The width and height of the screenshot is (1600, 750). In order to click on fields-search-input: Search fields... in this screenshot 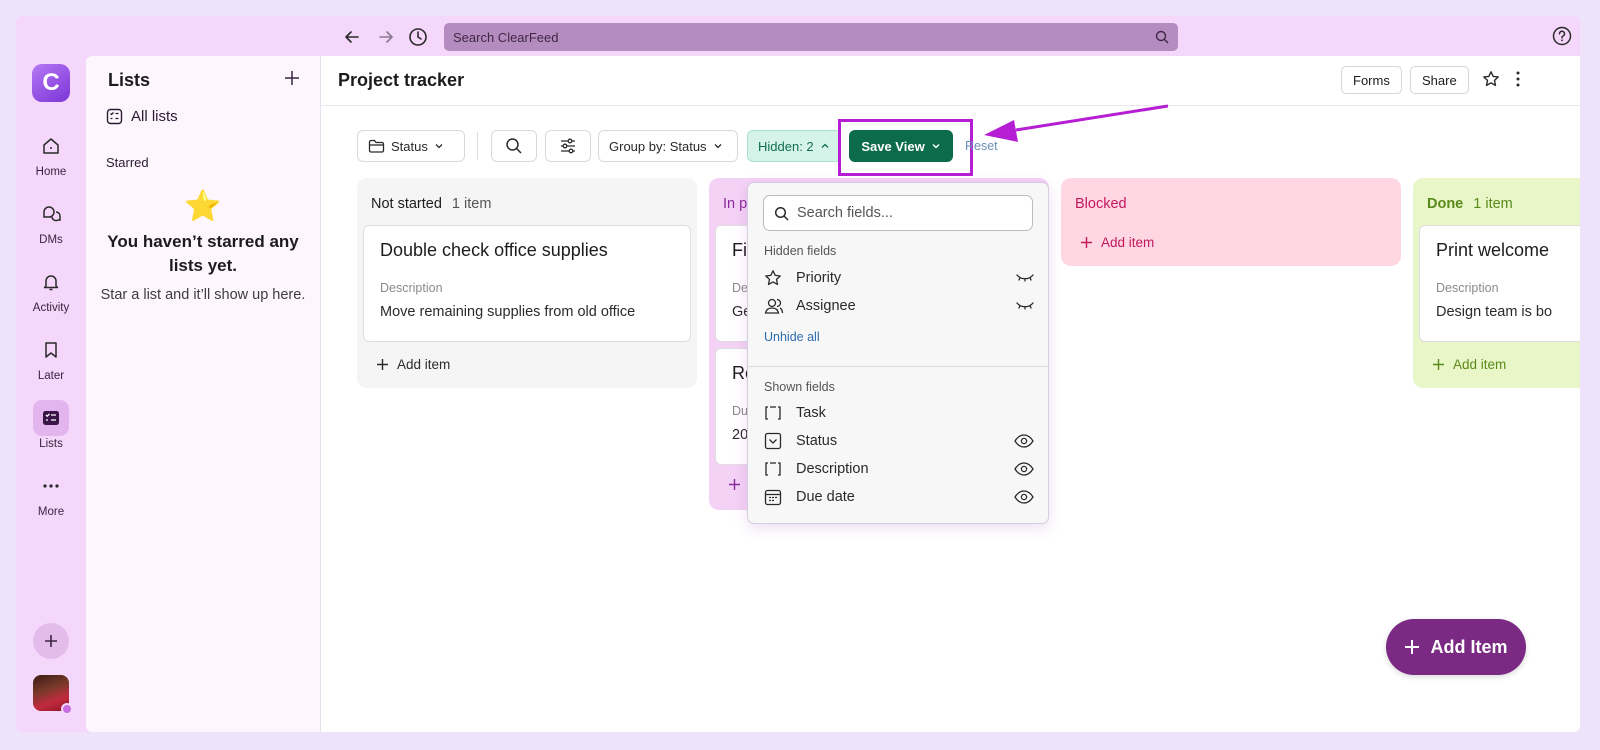, I will do `click(898, 213)`.